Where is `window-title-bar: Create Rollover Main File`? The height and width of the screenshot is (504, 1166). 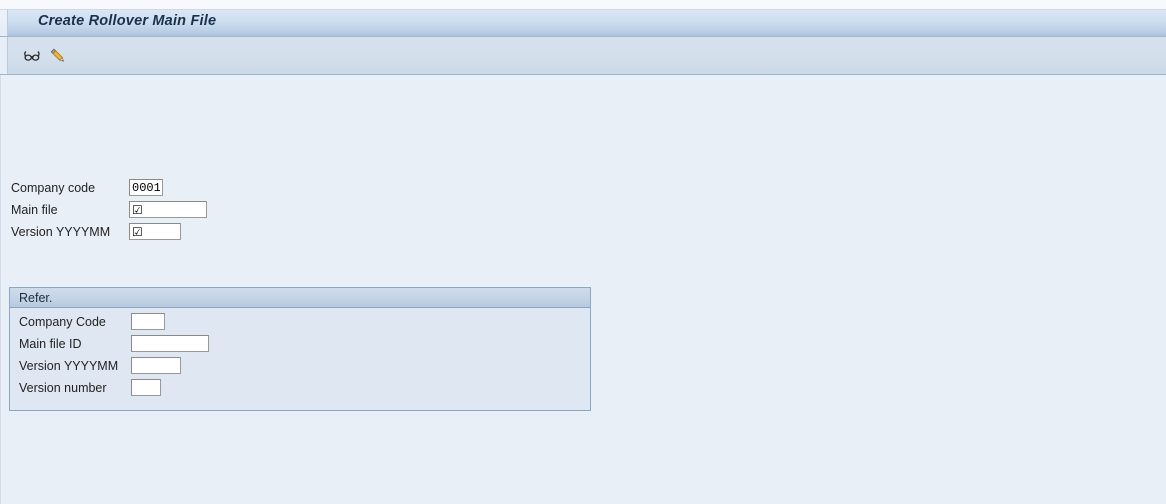 window-title-bar: Create Rollover Main File is located at coordinates (583, 23).